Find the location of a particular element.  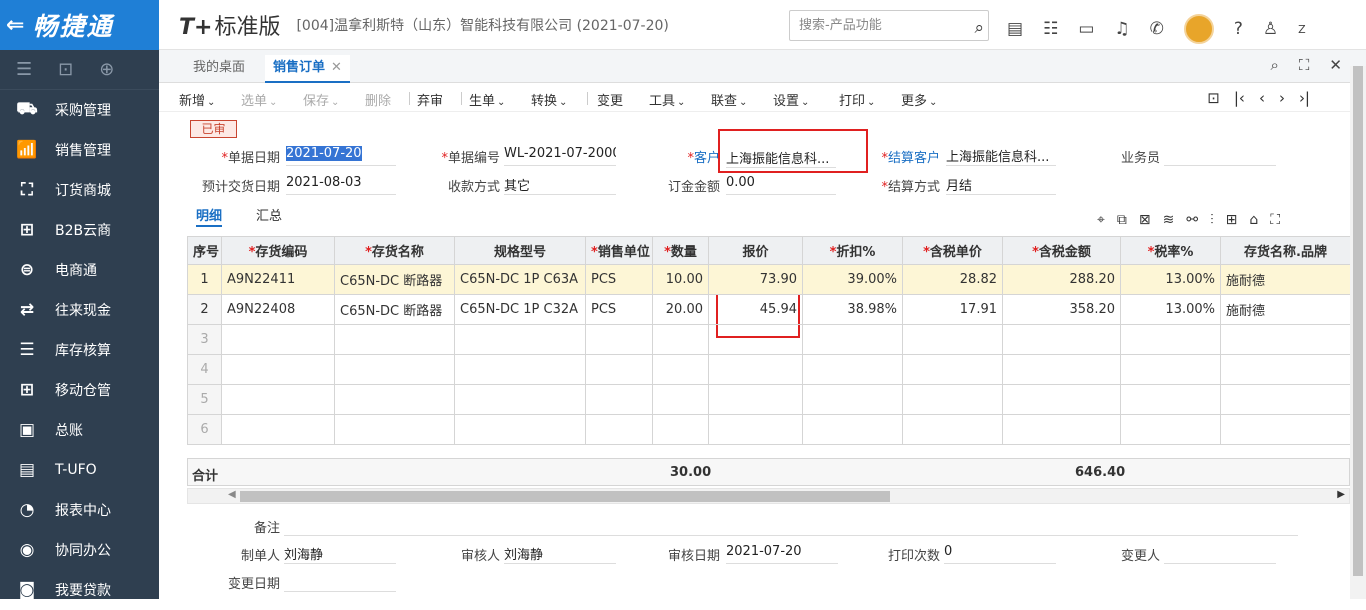

sidebar-item-7: ⊞ 移动仓管 is located at coordinates (79, 390).